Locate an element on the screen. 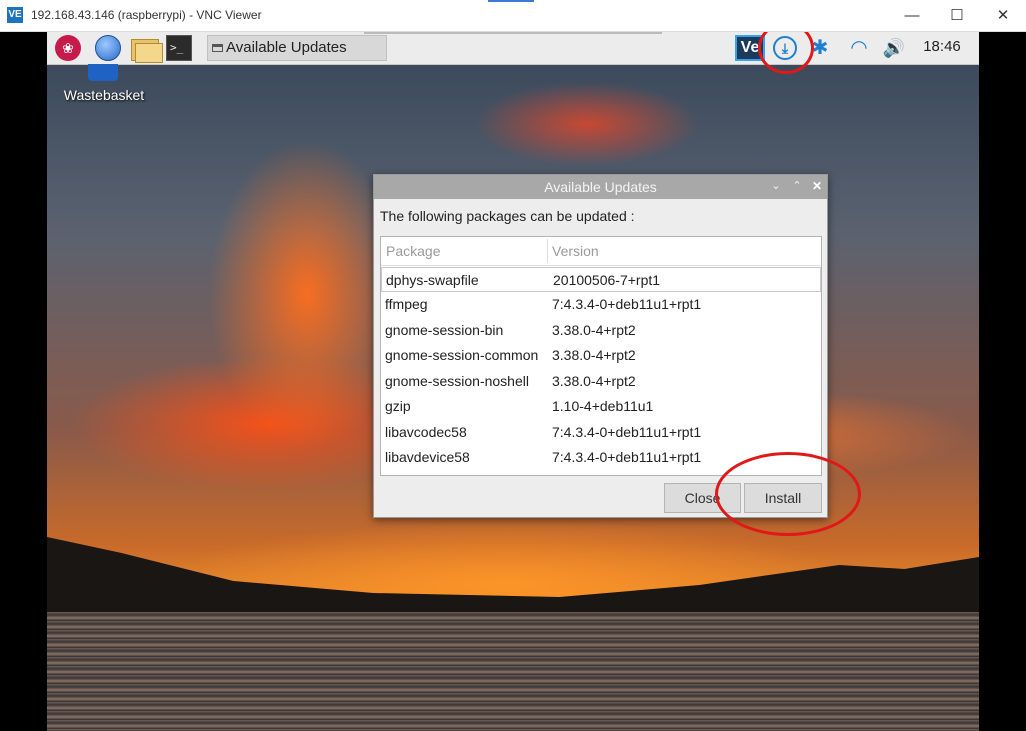 The width and height of the screenshot is (1026, 731). package-row: gnome-session-bin 3.38.0-4+rpt2 is located at coordinates (601, 330).